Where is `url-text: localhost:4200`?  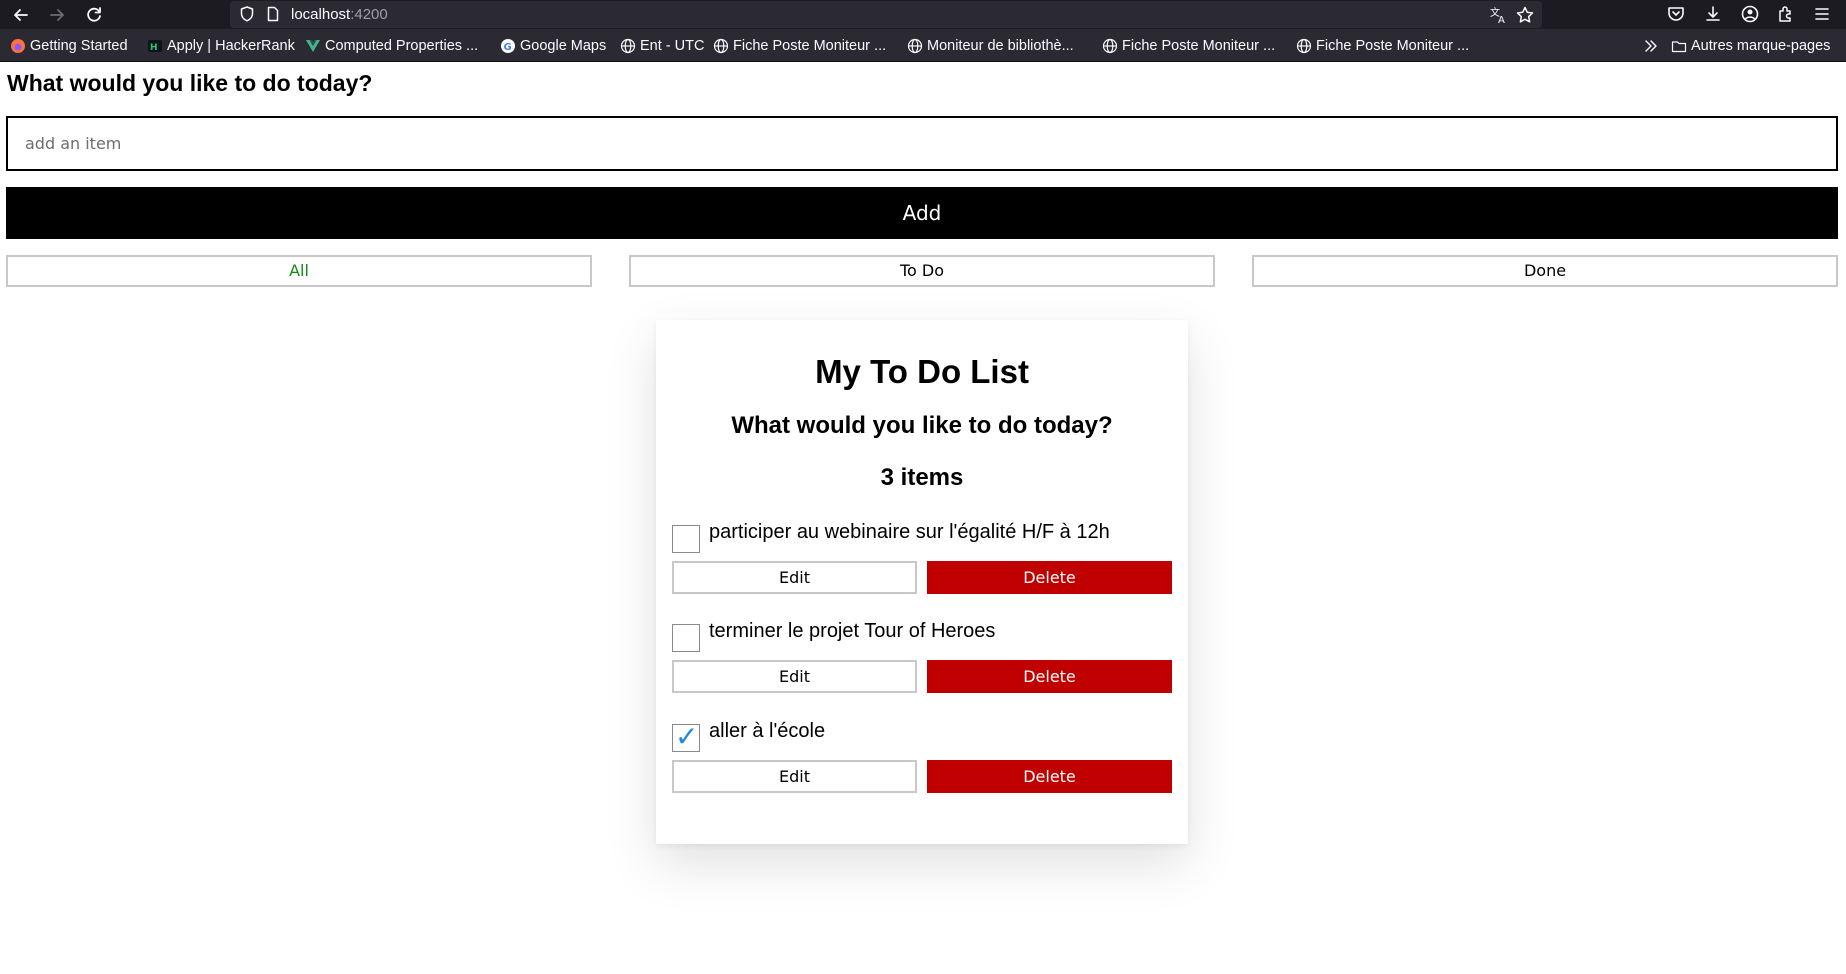
url-text: localhost:4200 is located at coordinates (339, 14).